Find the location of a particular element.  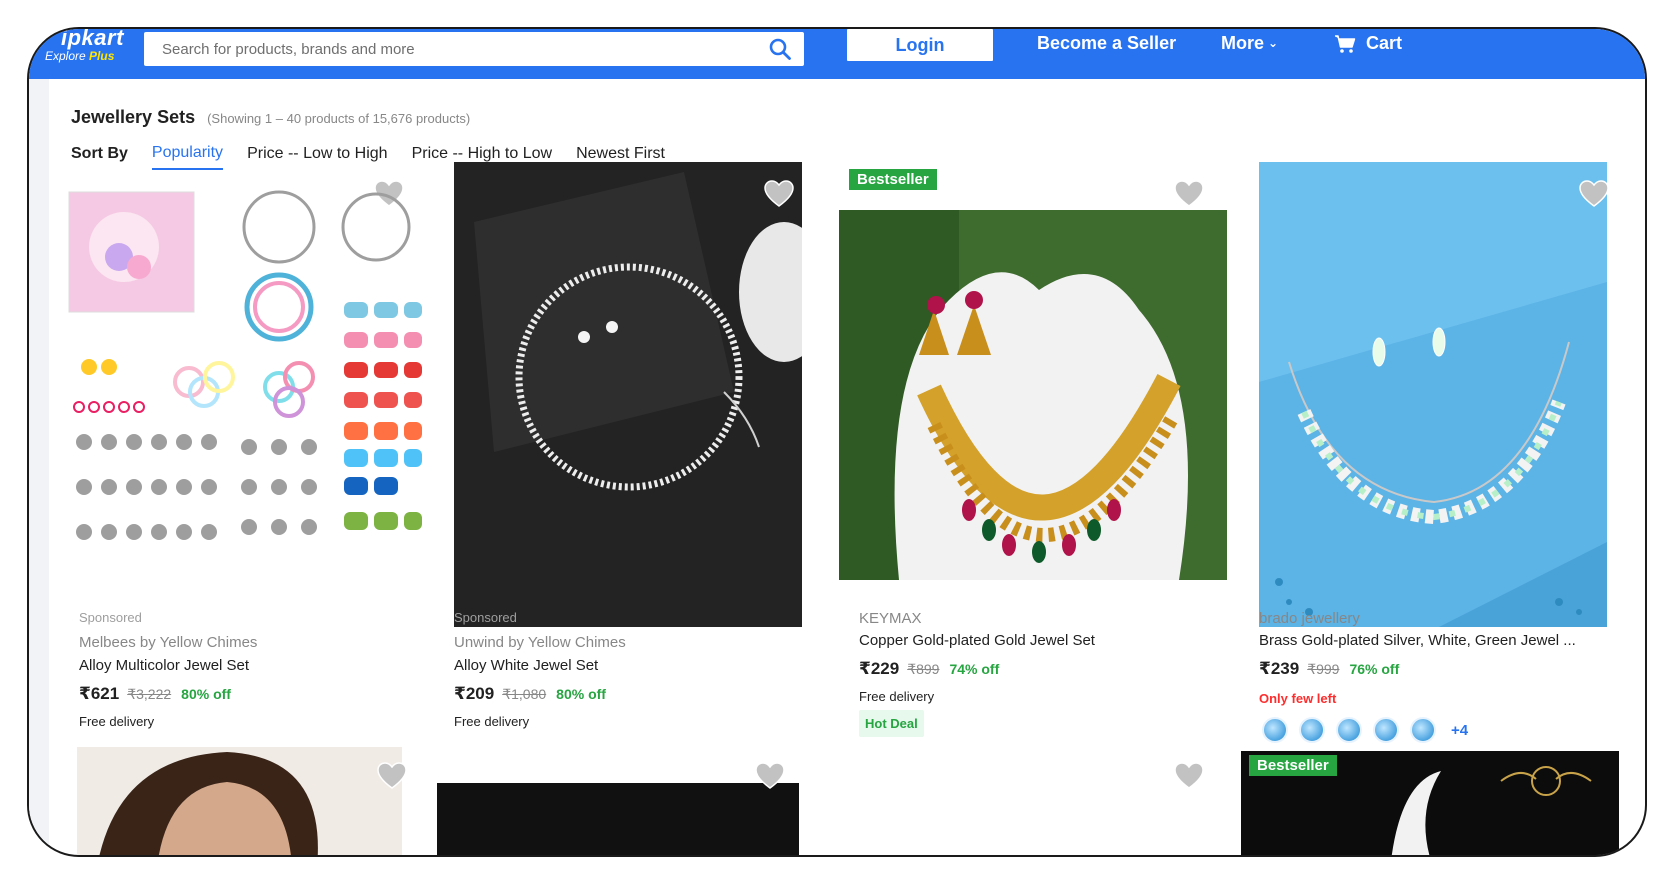

product-image-tennis-necklace is located at coordinates (628, 394).